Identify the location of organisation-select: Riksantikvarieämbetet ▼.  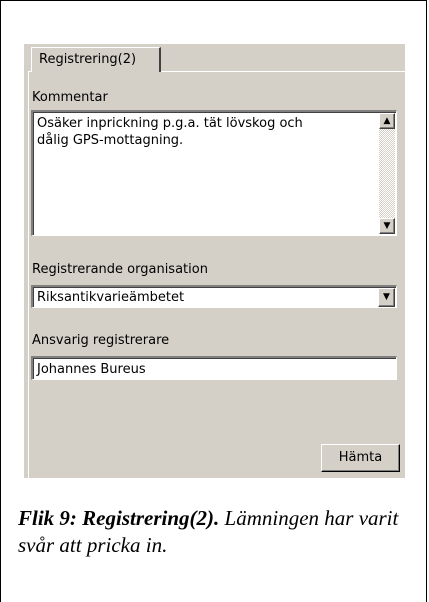
(214, 296).